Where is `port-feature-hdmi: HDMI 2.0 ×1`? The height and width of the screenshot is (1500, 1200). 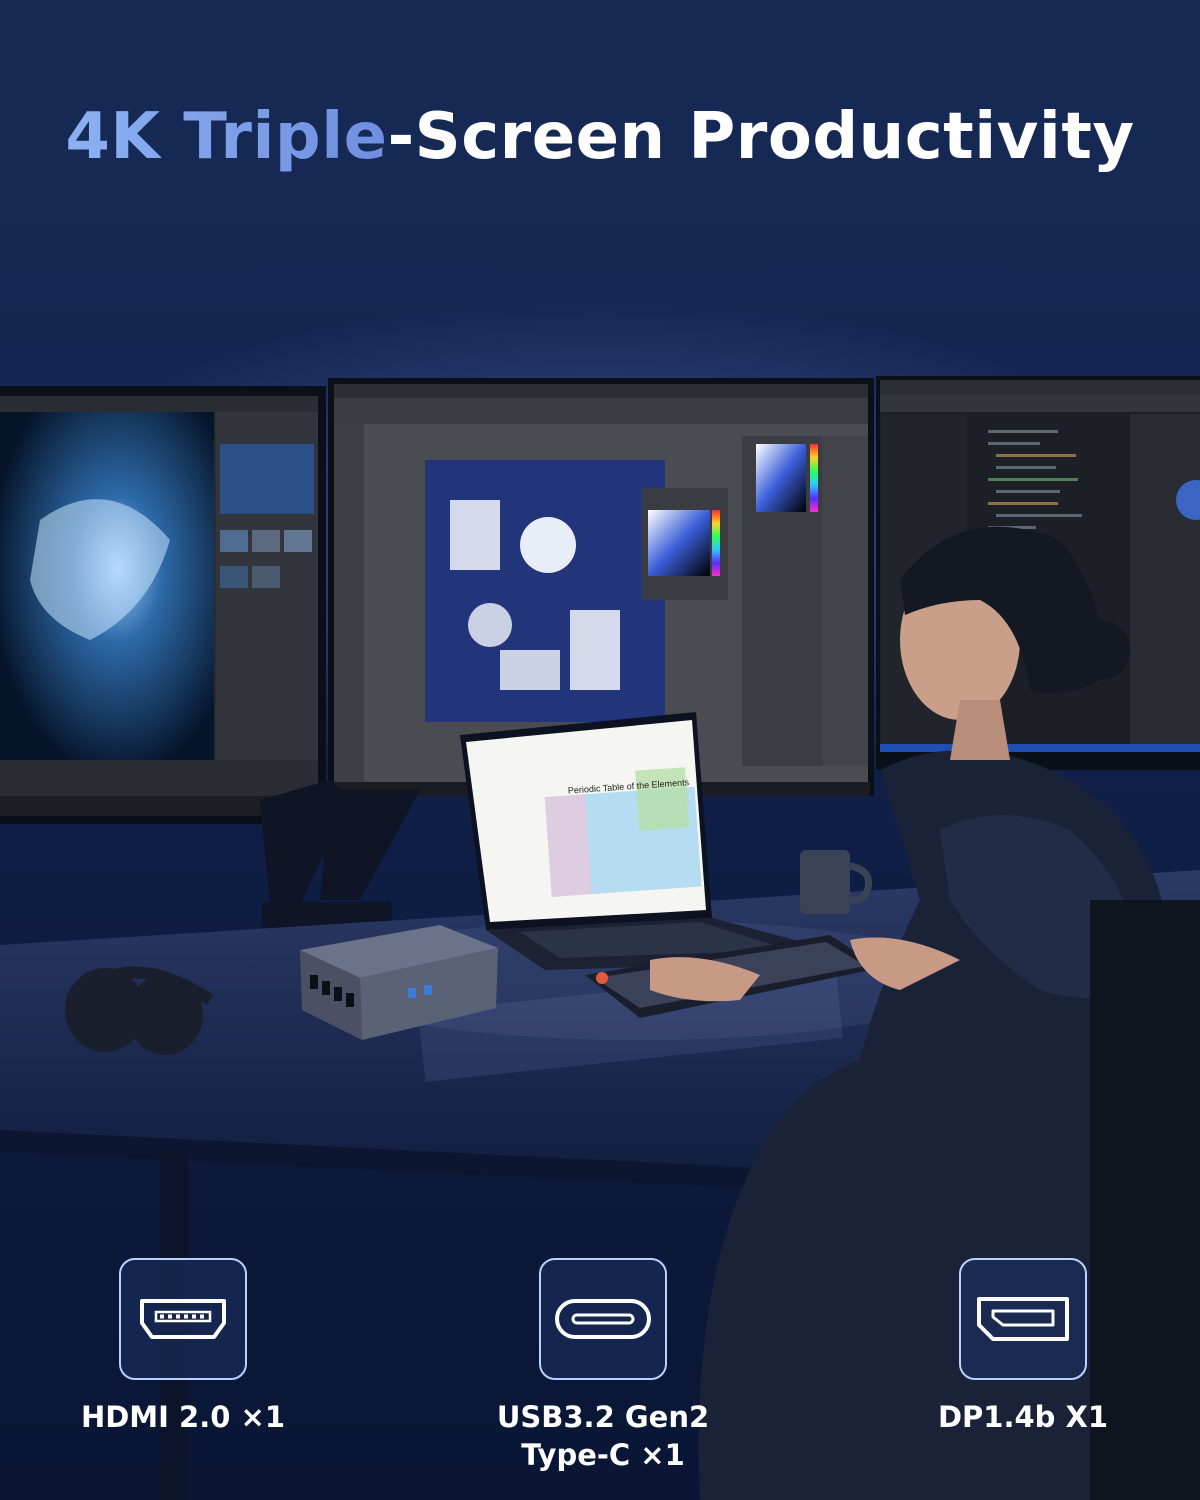 port-feature-hdmi: HDMI 2.0 ×1 is located at coordinates (183, 1347).